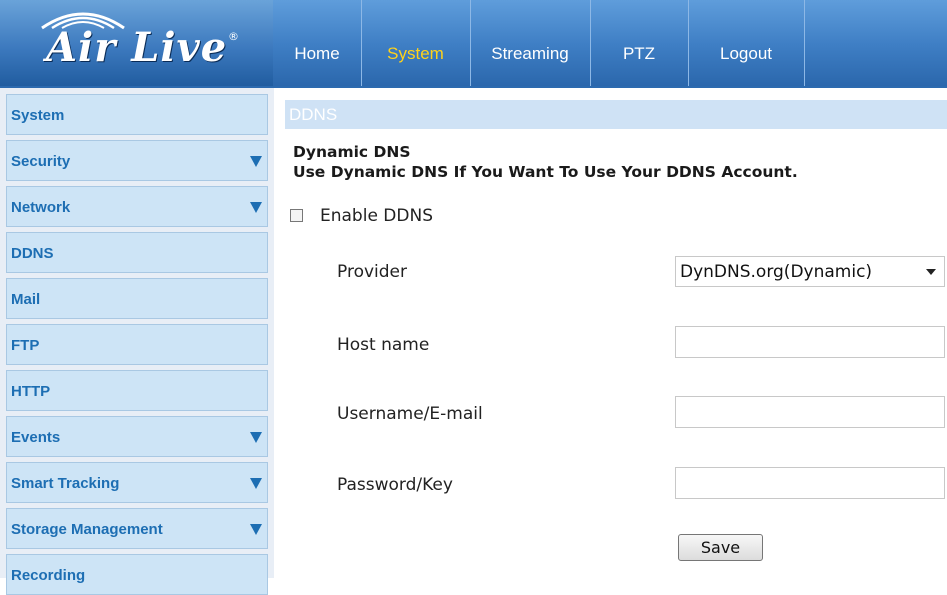 The image size is (947, 595). I want to click on logo: Air Live ®, so click(136, 44).